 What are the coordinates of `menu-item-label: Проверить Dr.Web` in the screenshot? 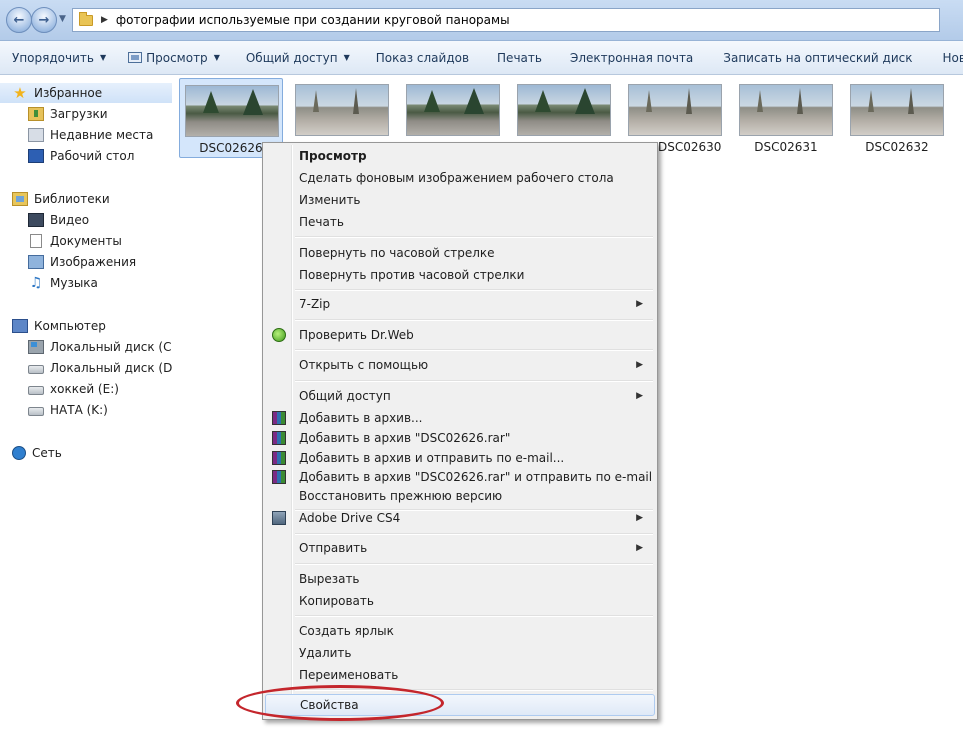 It's located at (356, 335).